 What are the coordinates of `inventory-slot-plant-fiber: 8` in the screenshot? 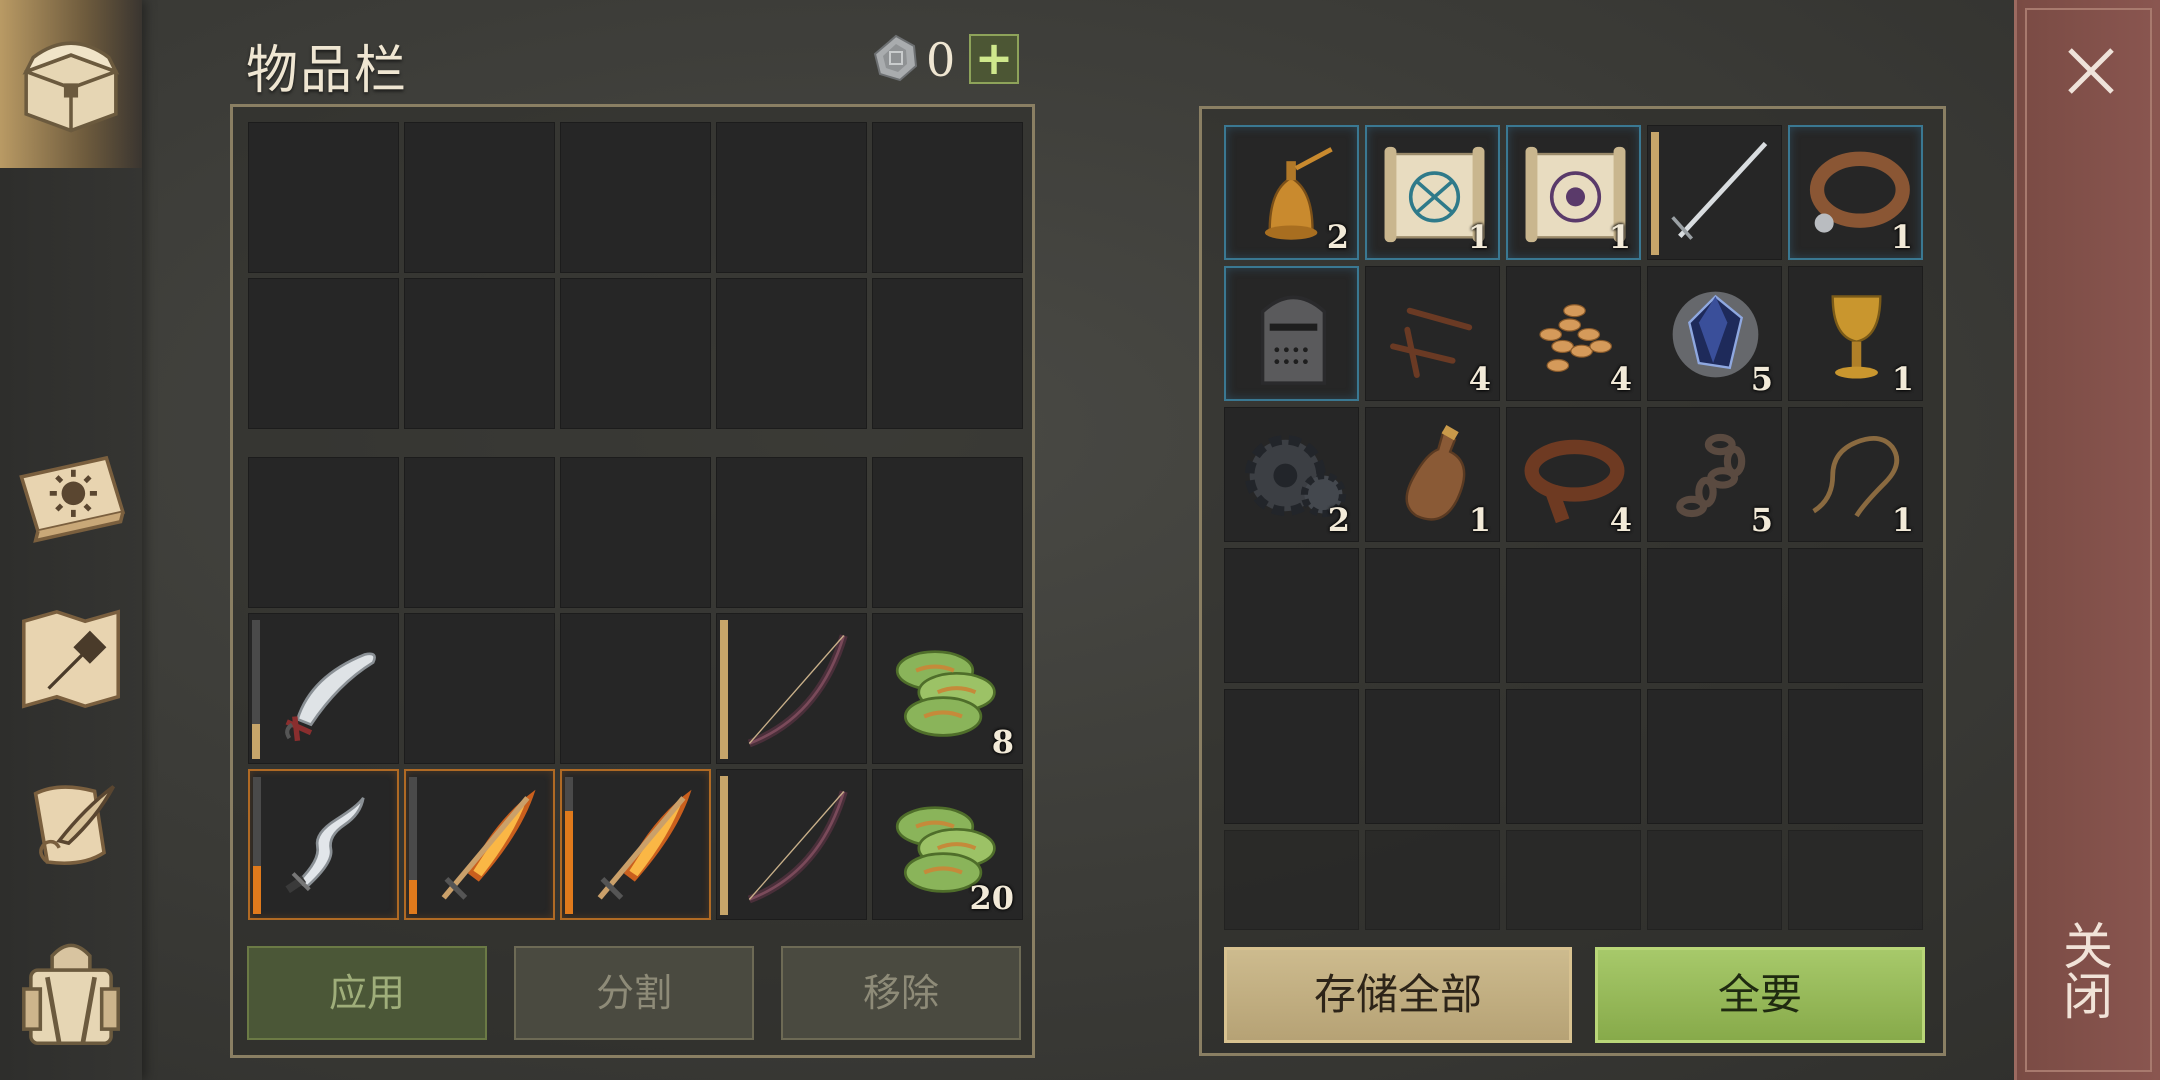 It's located at (947, 688).